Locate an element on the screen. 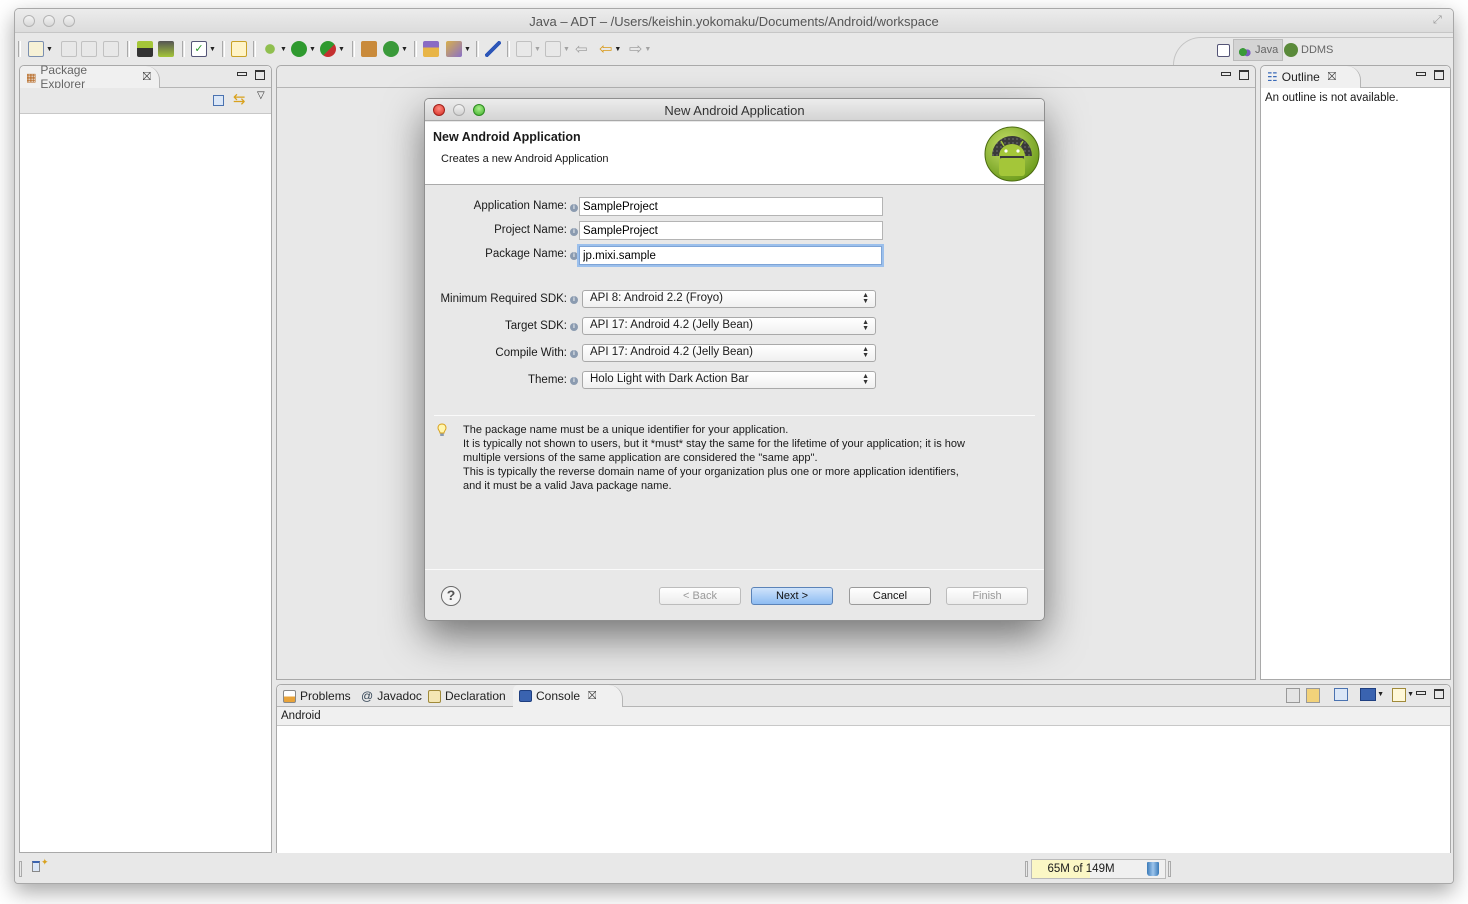  status-bar: ✦ 65M of 149M is located at coordinates (734, 868).